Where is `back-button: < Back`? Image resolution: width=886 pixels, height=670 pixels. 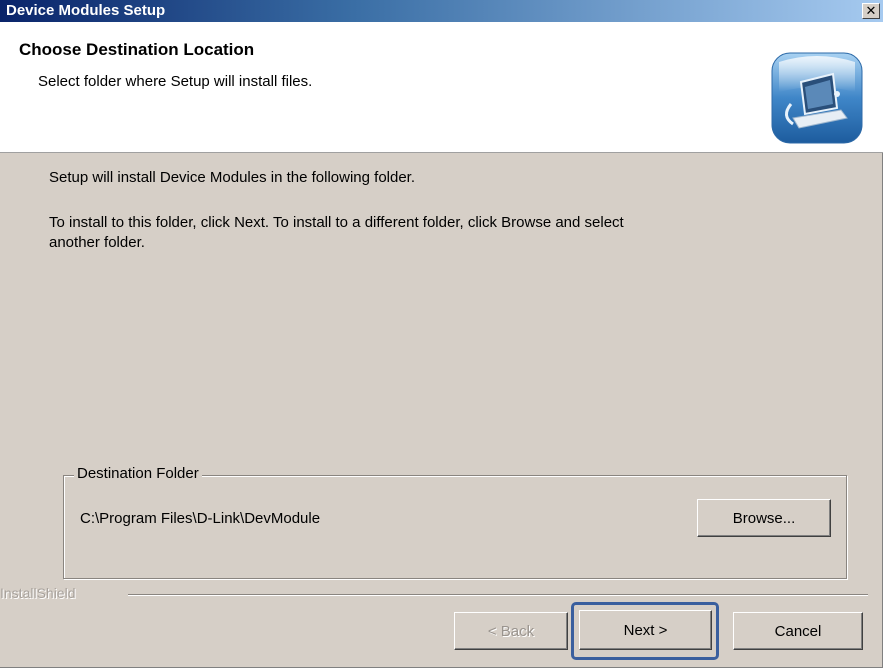
back-button: < Back is located at coordinates (511, 631).